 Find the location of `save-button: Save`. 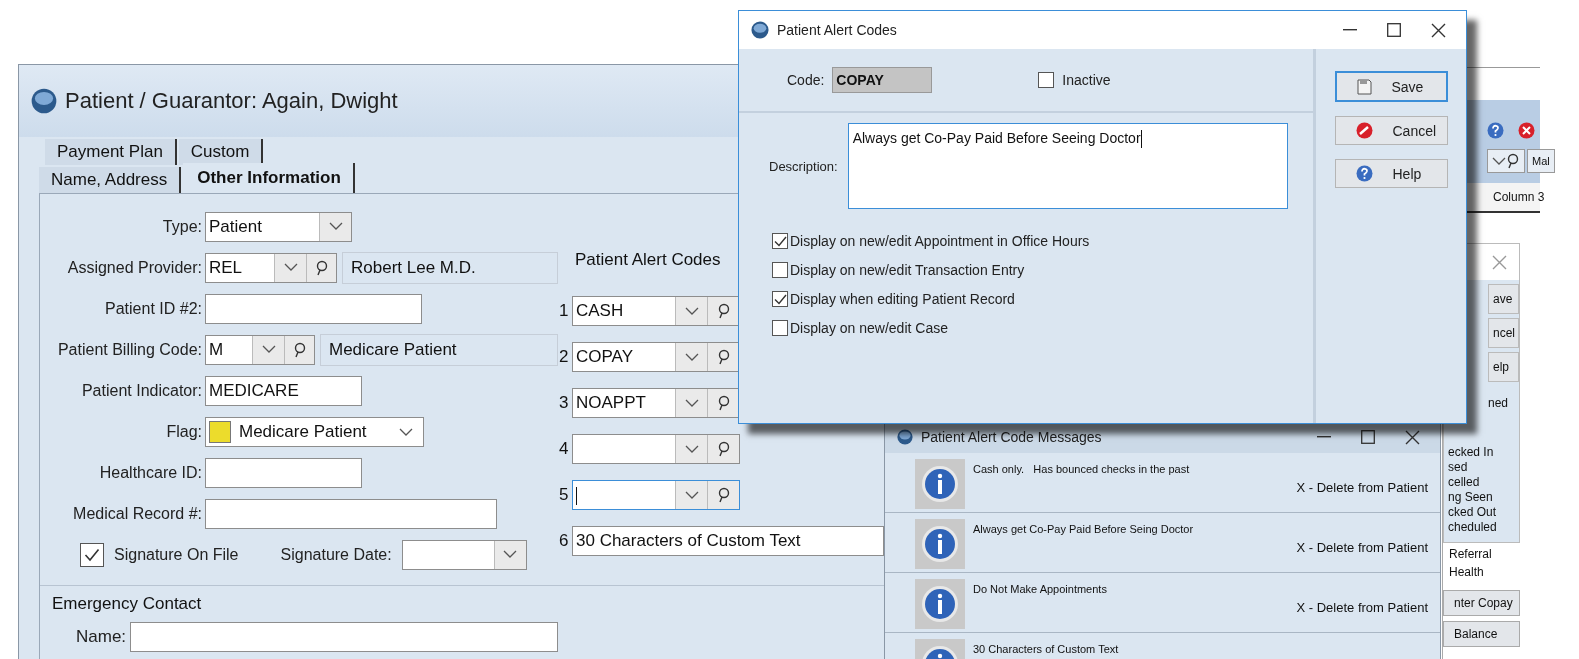

save-button: Save is located at coordinates (1391, 86).